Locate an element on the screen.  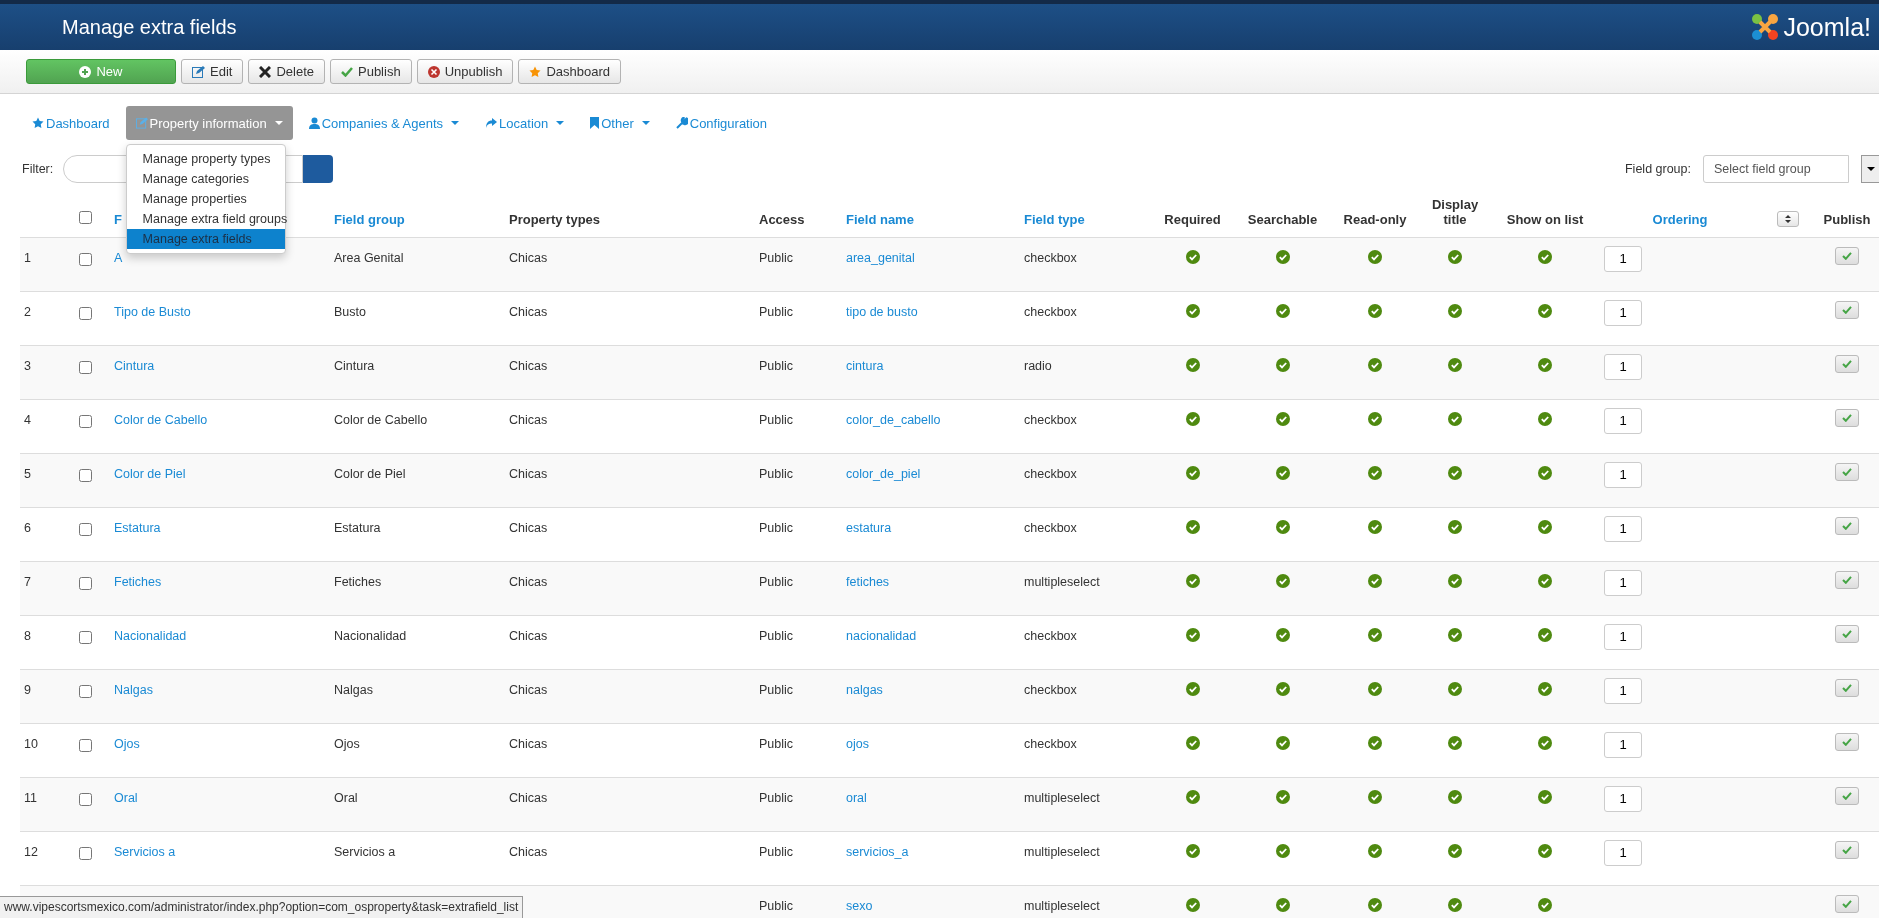
column-header: Property types is located at coordinates (555, 219).